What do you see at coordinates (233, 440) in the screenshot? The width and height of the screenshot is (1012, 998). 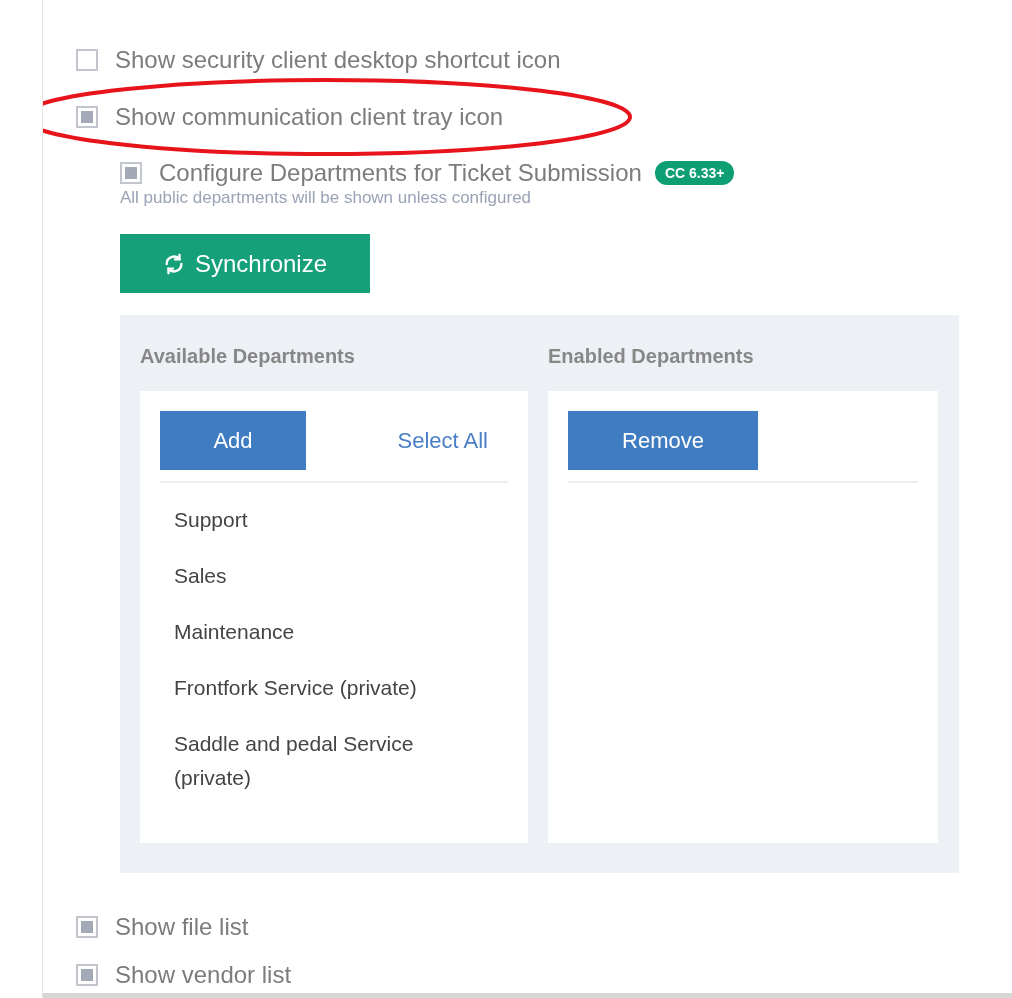 I see `add-button: Add` at bounding box center [233, 440].